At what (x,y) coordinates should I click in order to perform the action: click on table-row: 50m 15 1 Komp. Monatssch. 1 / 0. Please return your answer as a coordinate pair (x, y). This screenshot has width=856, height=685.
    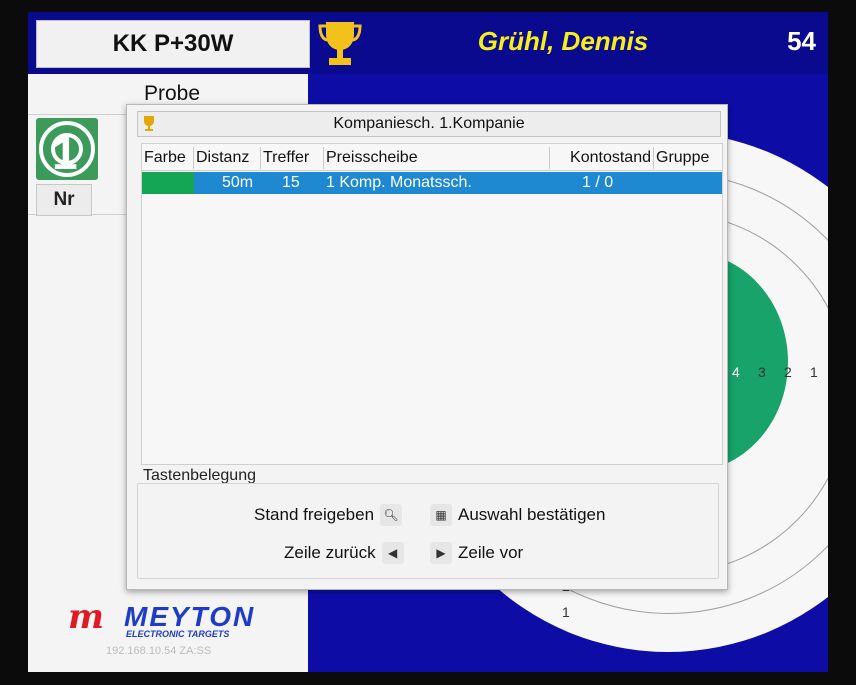
    Looking at the image, I should click on (432, 183).